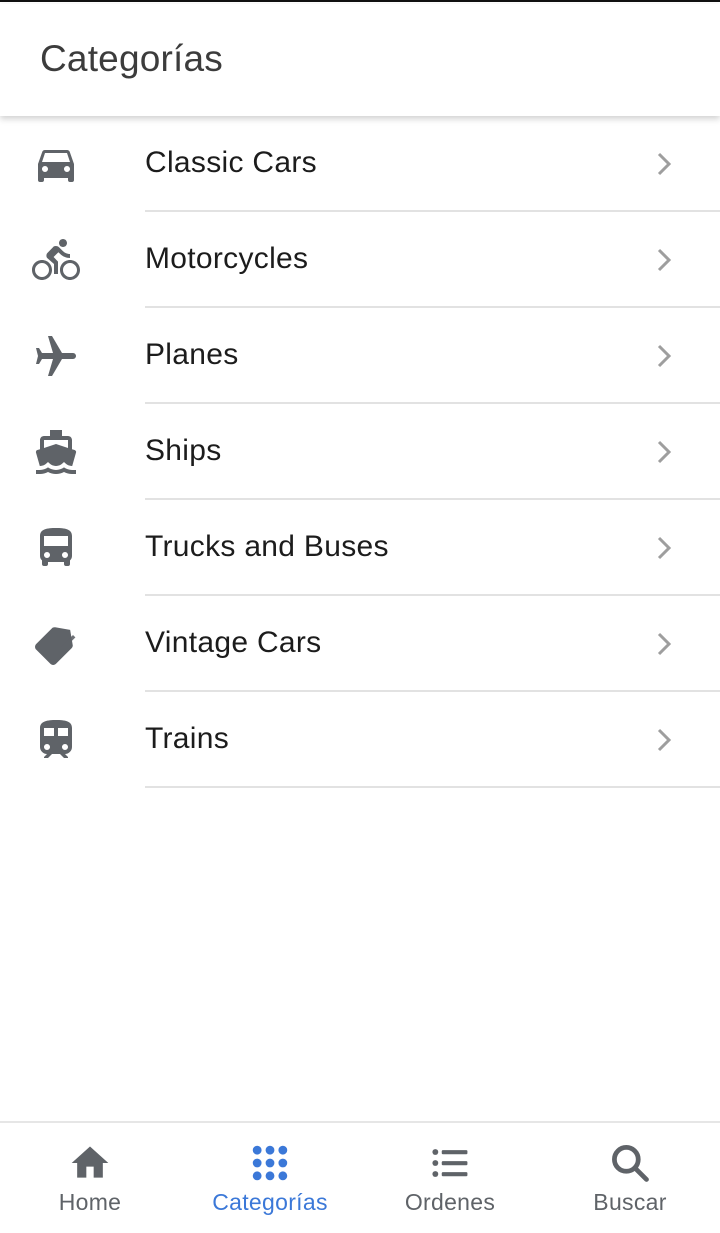 This screenshot has height=1233, width=720. What do you see at coordinates (56, 164) in the screenshot?
I see `car-icon` at bounding box center [56, 164].